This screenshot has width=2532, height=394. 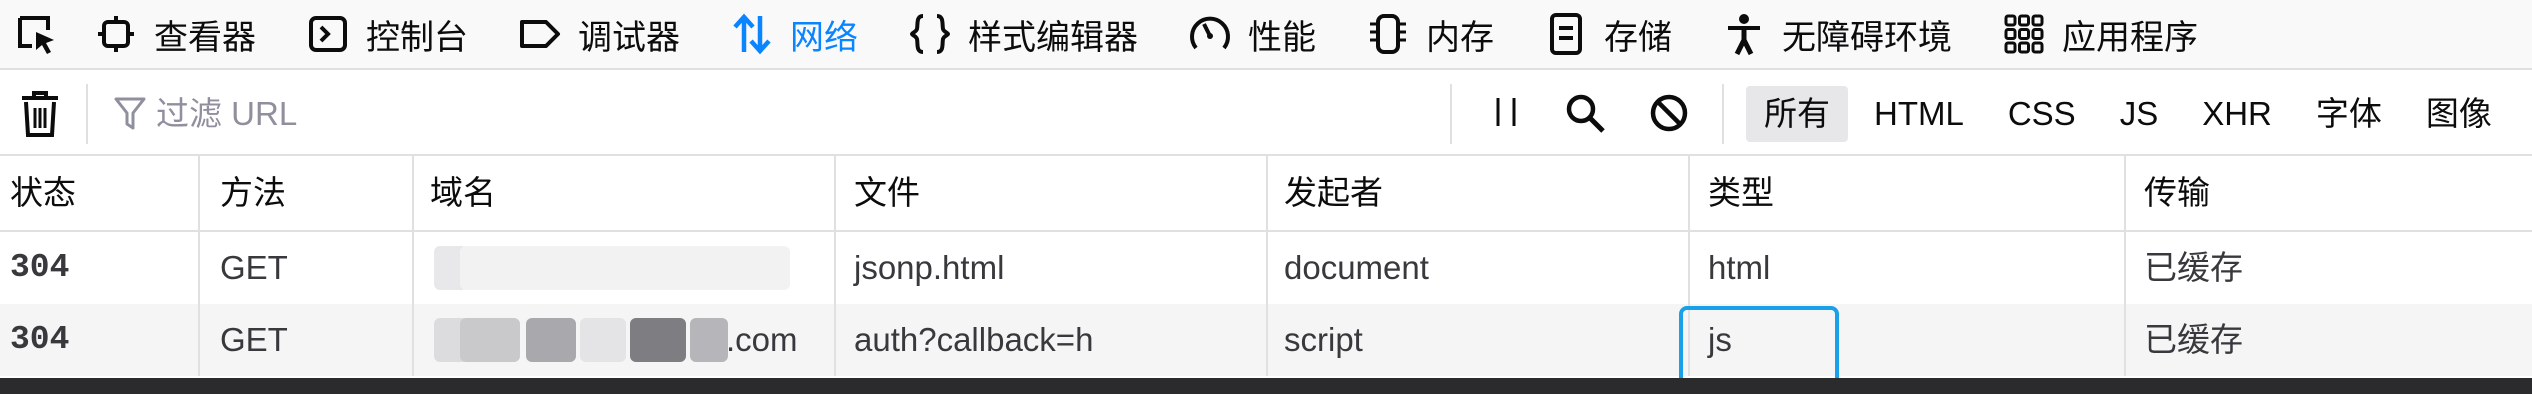 I want to click on column-header-status: 状态, so click(x=100, y=193).